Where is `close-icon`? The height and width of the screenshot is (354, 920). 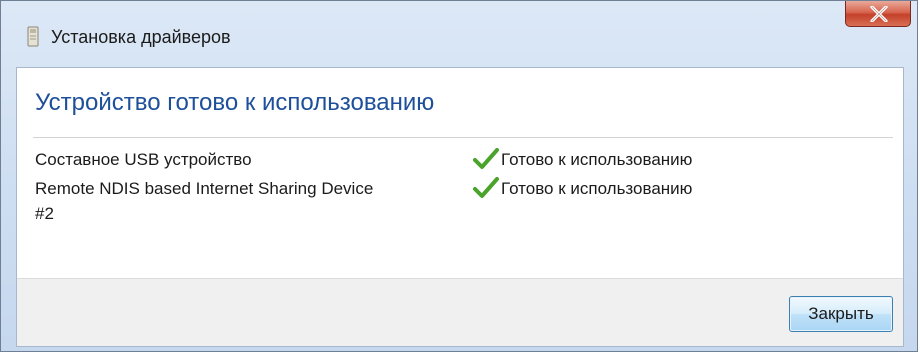
close-icon is located at coordinates (879, 14).